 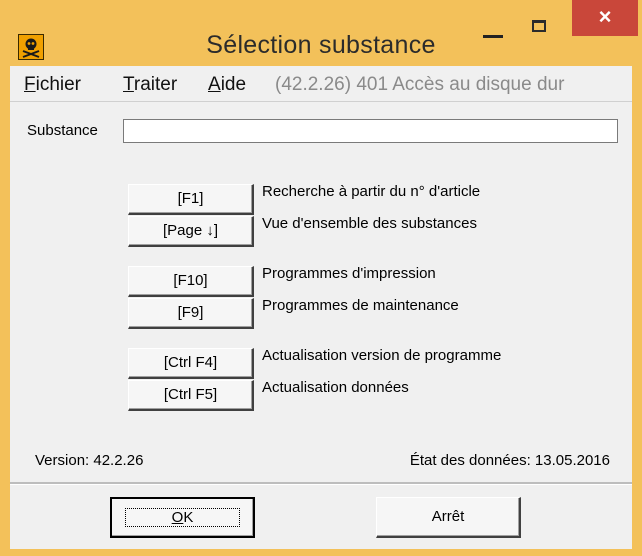 I want to click on ctrl-f4-description: Actualisation version de programme, so click(x=382, y=355).